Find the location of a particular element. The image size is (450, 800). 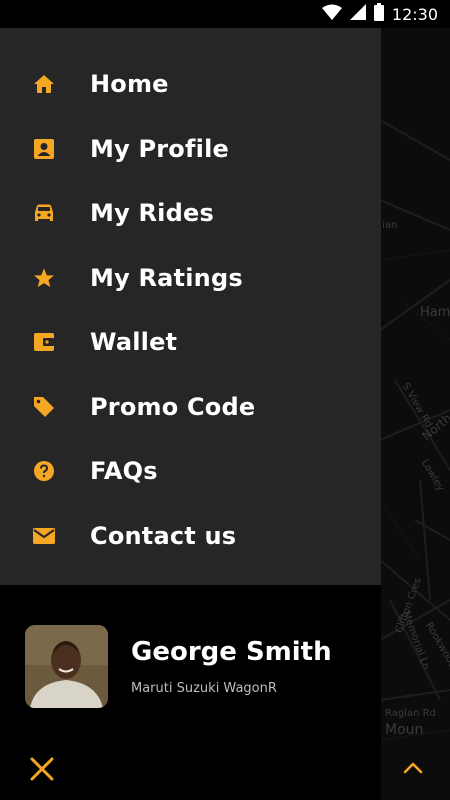

mail-icon is located at coordinates (44, 536).